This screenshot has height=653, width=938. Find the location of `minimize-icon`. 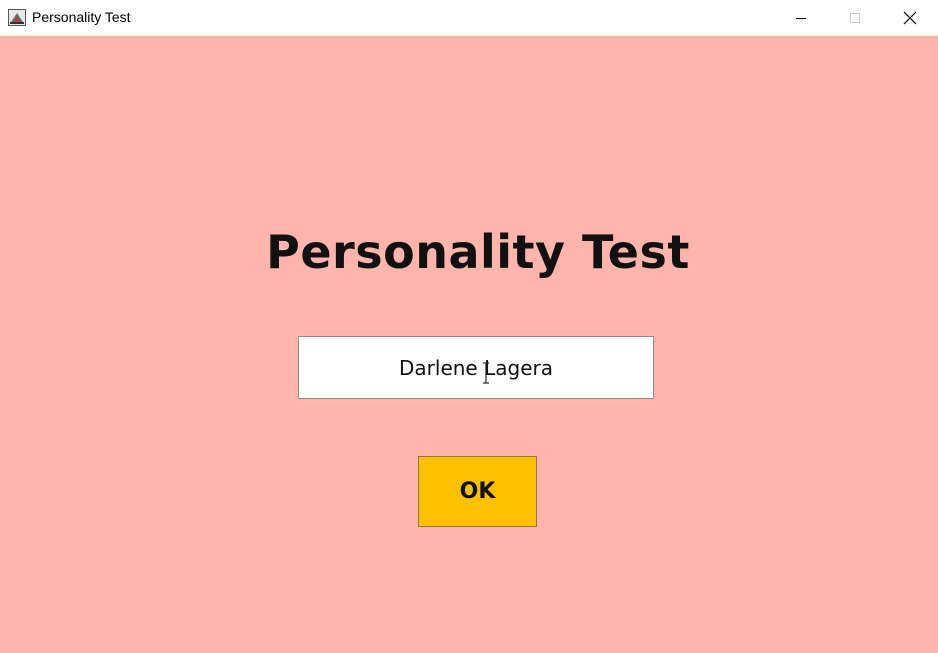

minimize-icon is located at coordinates (801, 18).